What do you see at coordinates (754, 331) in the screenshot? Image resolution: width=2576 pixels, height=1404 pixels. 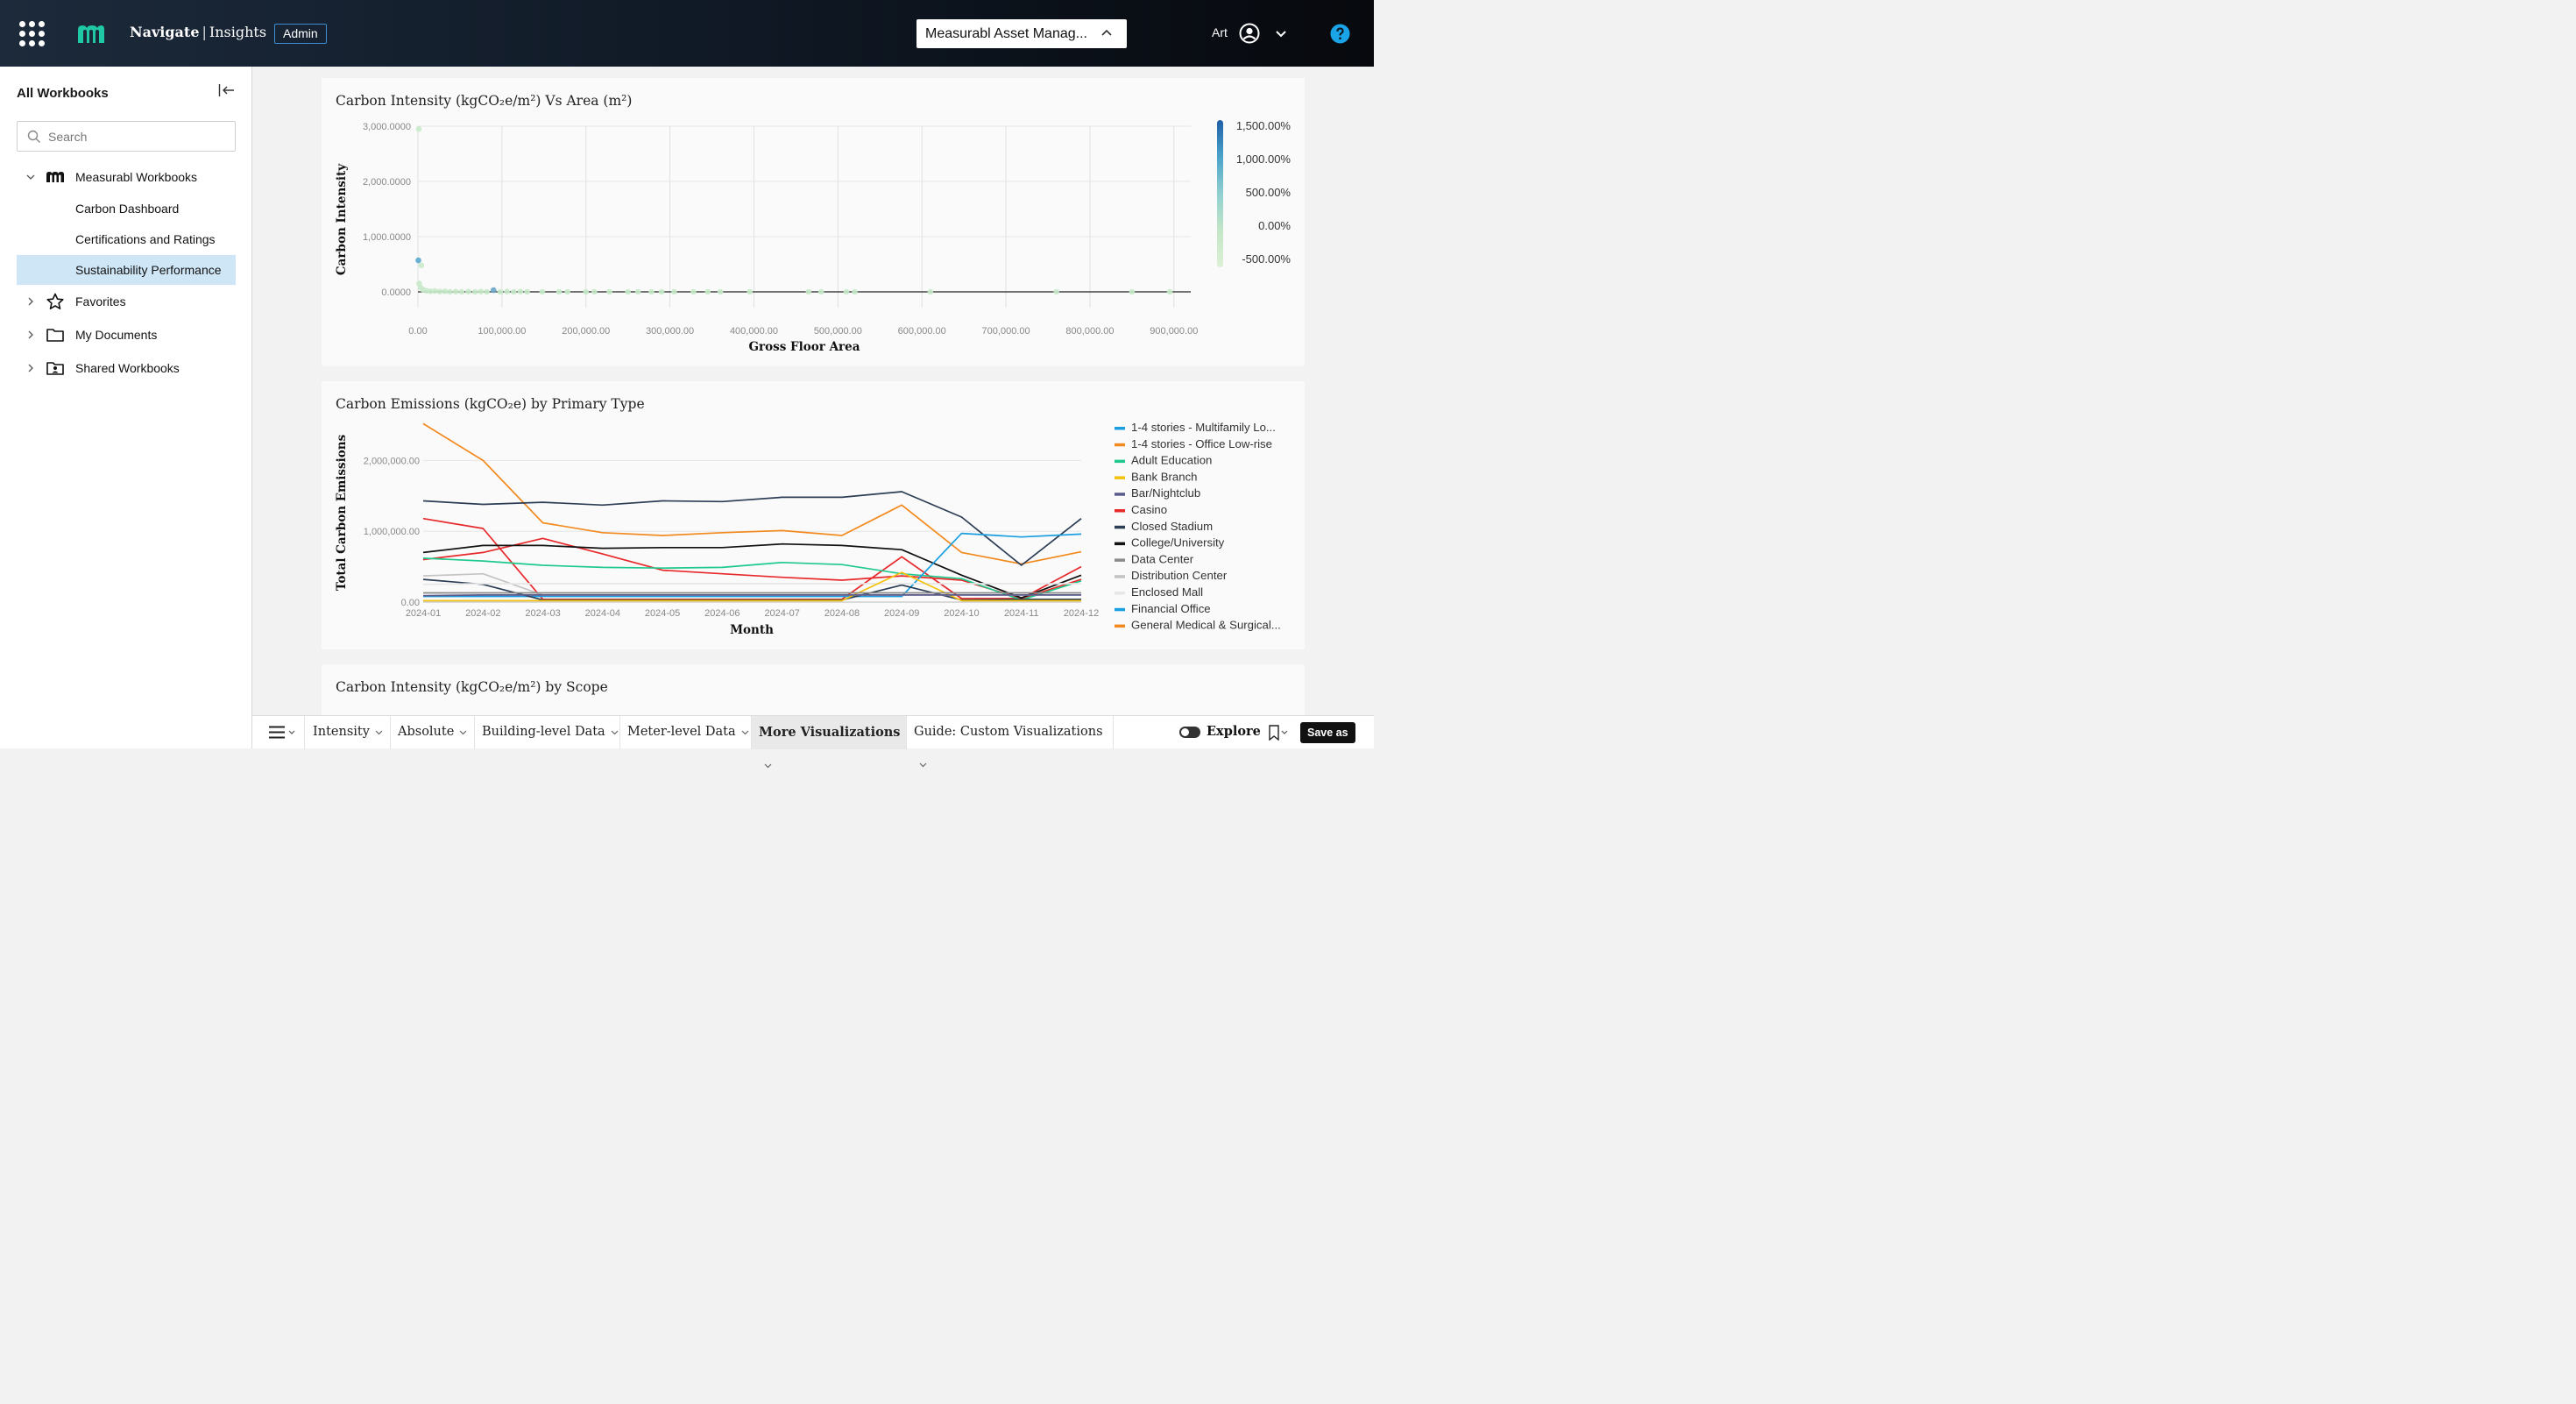 I see `x-tick-label: 400,000.00` at bounding box center [754, 331].